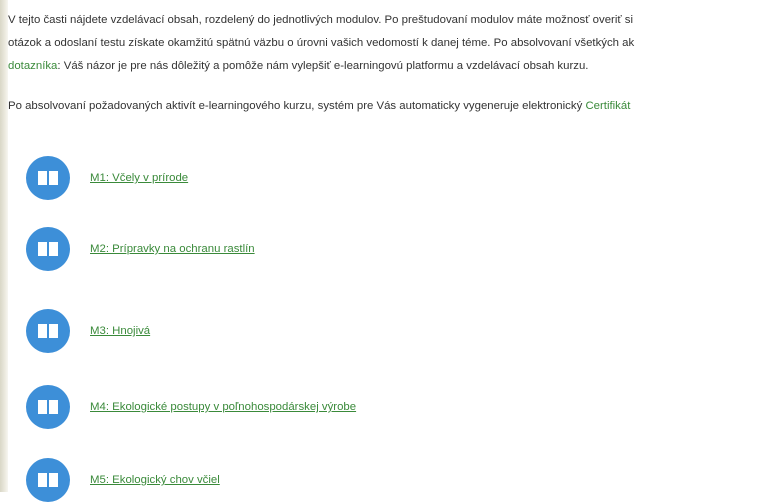 Image resolution: width=766 pixels, height=503 pixels. What do you see at coordinates (276, 331) in the screenshot?
I see `module-item-m3: M3: Hnojivá` at bounding box center [276, 331].